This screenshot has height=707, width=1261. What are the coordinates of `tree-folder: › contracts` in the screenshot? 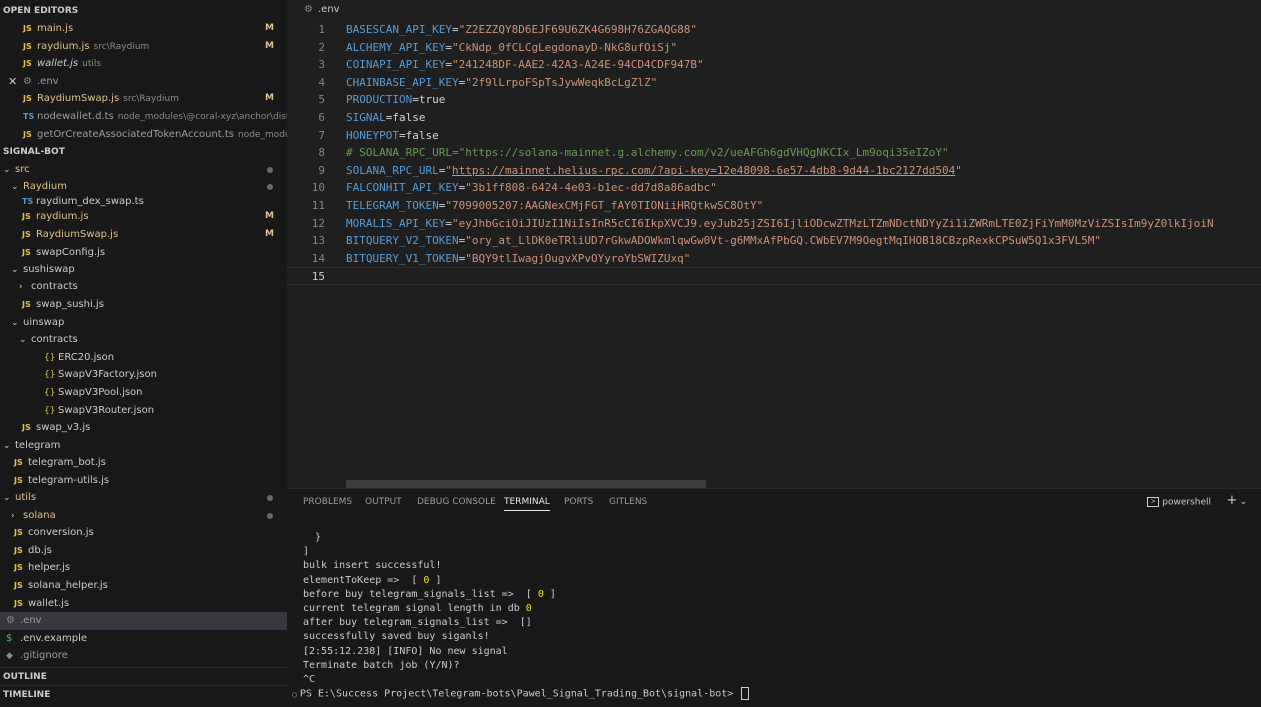 It's located at (143, 287).